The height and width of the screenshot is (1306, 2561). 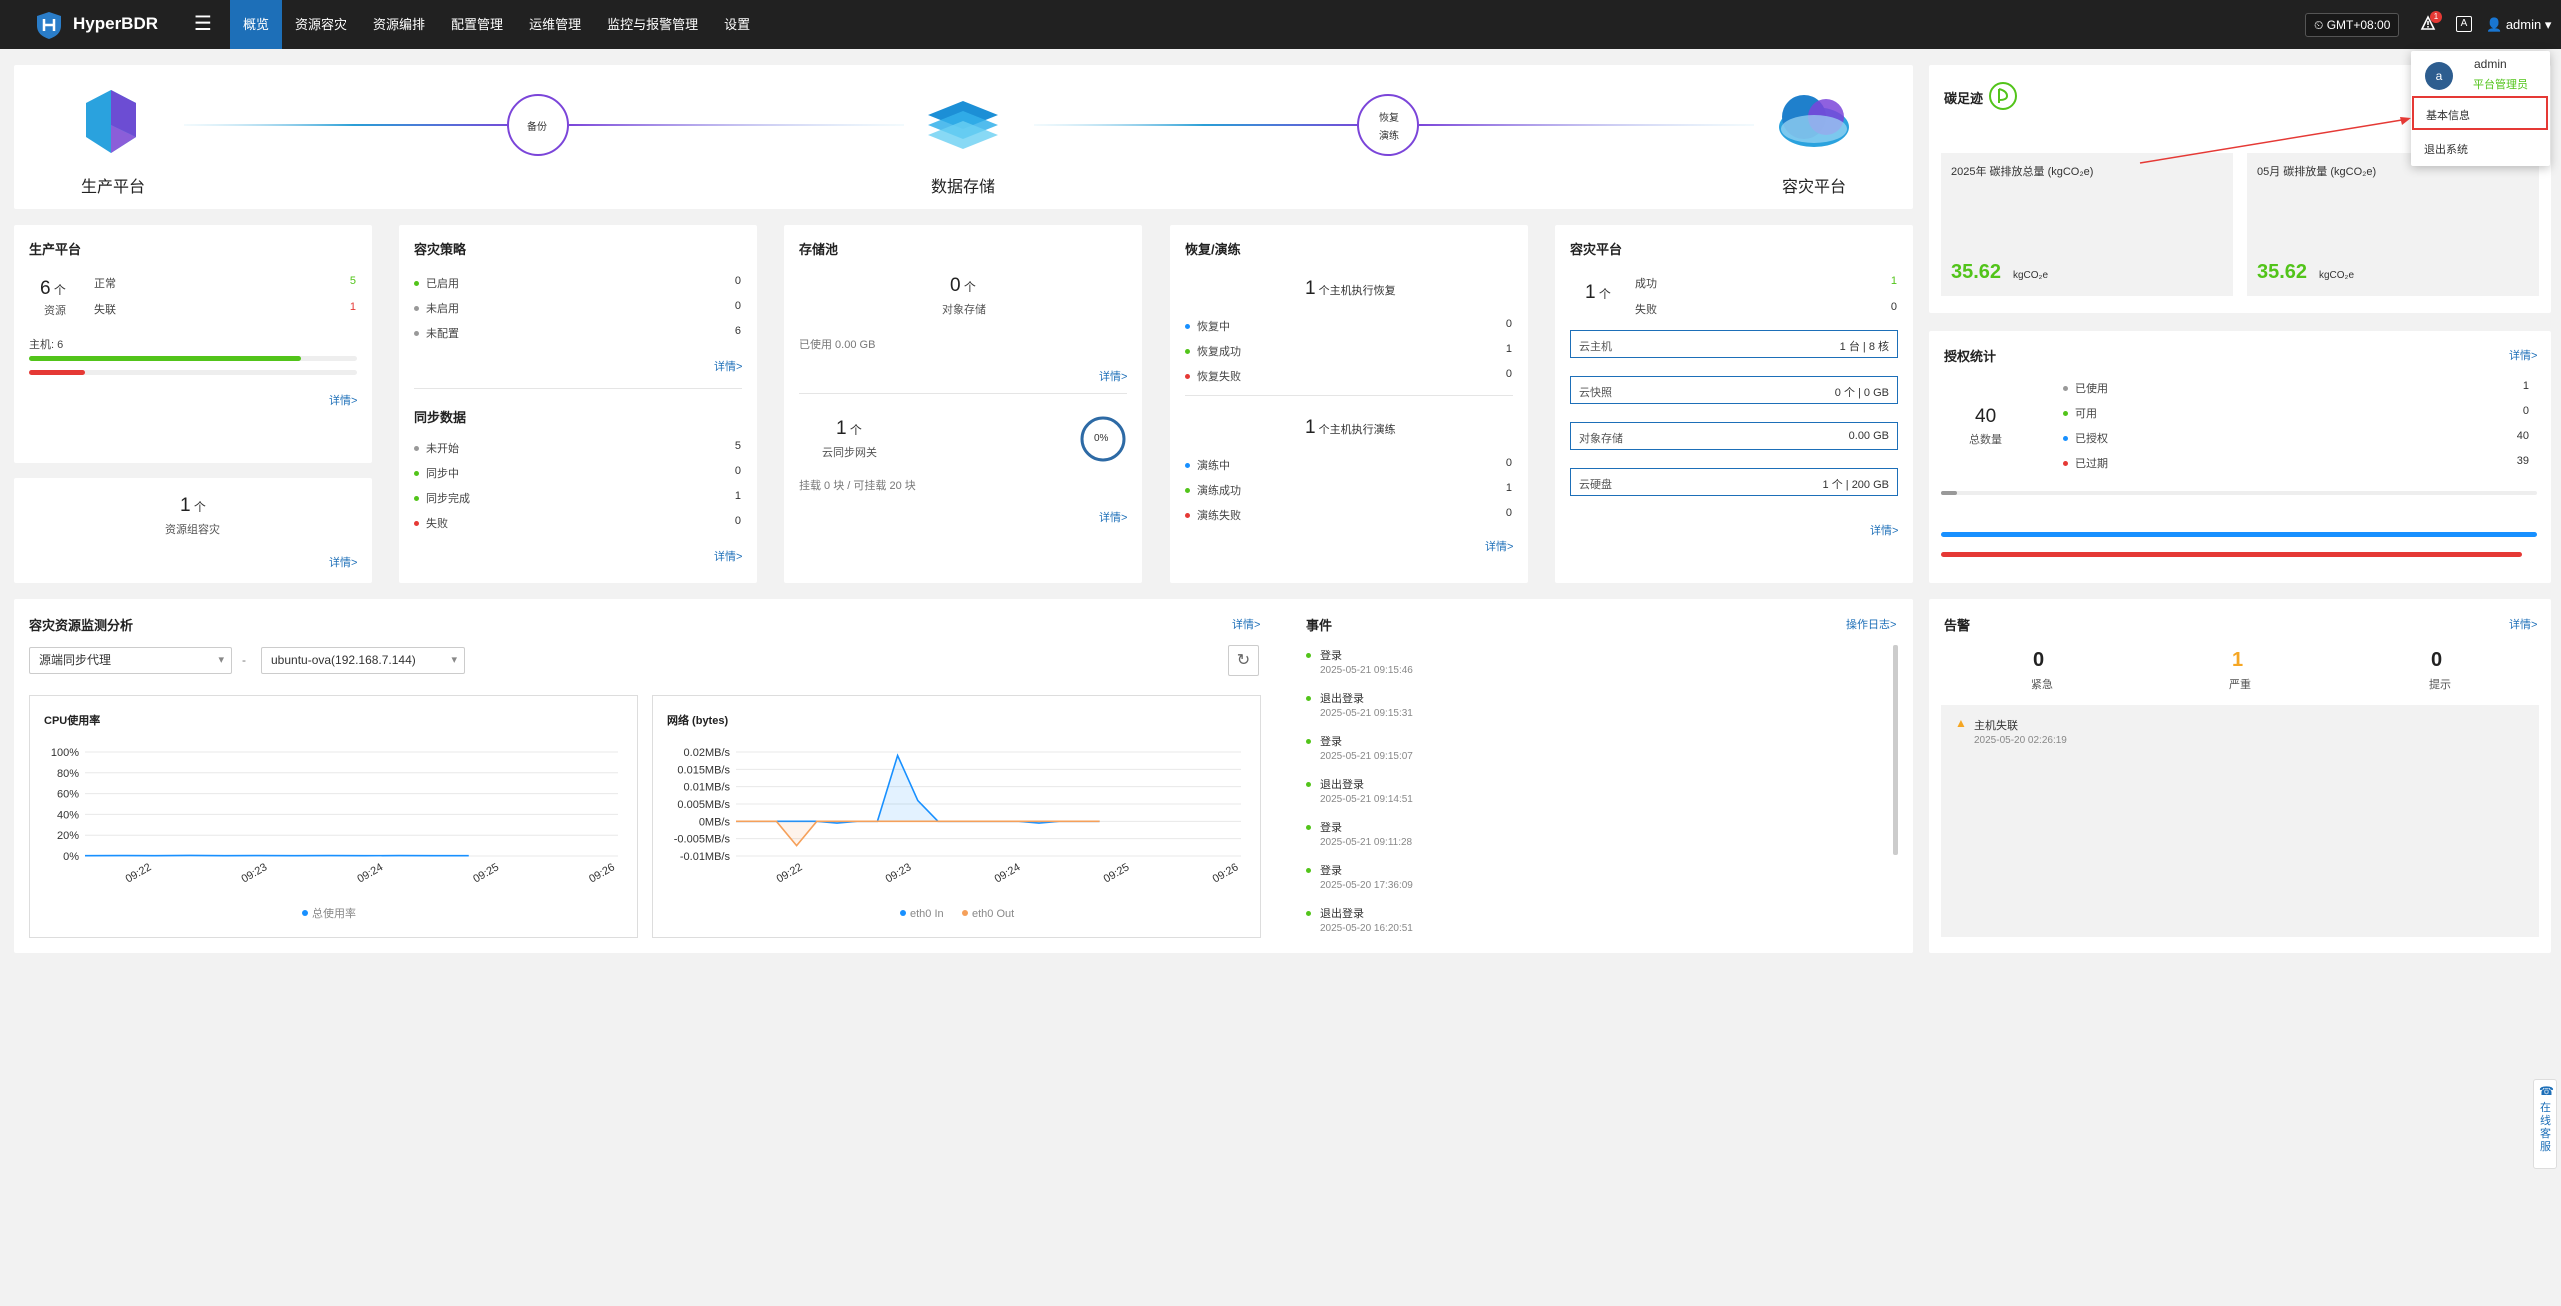 What do you see at coordinates (1113, 376) in the screenshot?
I see `storage-detail-link: 详情>` at bounding box center [1113, 376].